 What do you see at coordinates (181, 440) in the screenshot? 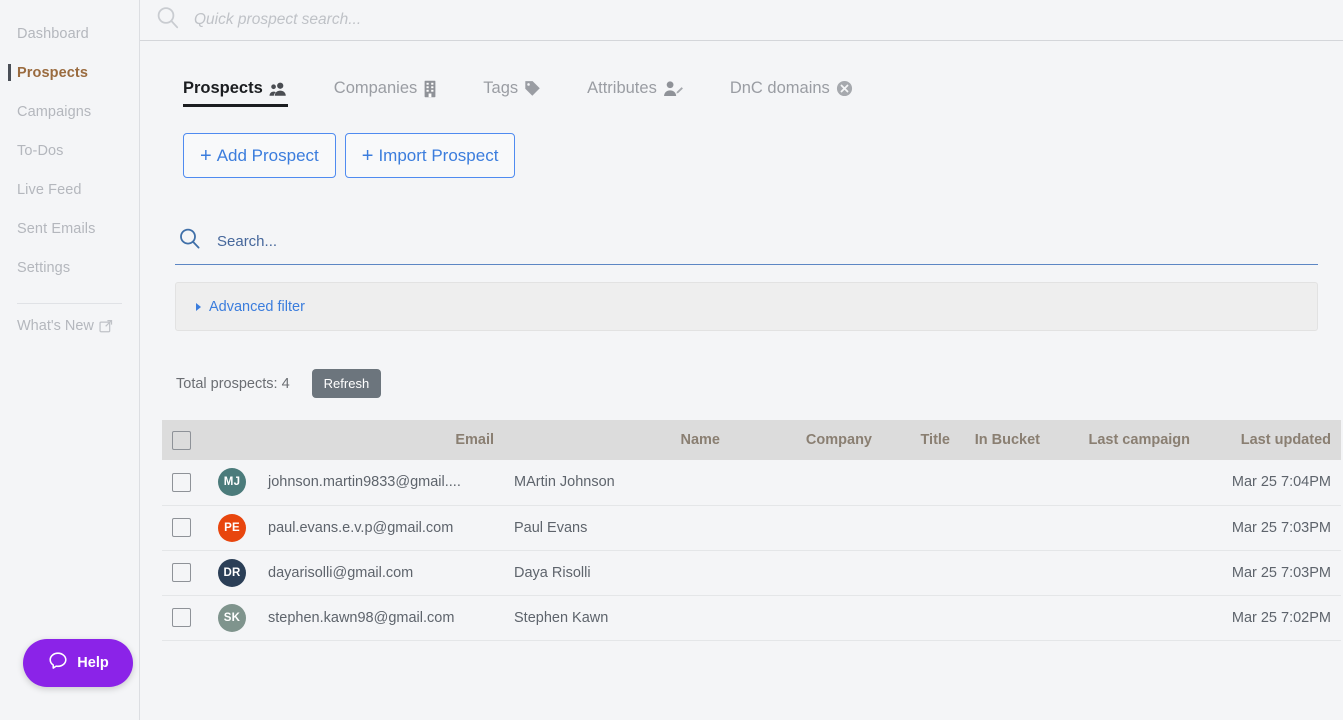
I see `select-all-checkbox` at bounding box center [181, 440].